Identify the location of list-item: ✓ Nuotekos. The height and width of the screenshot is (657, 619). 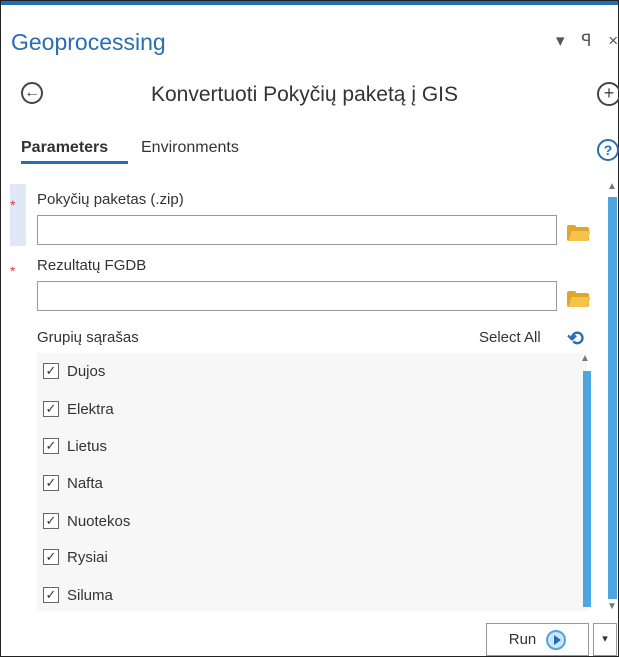
(86, 521).